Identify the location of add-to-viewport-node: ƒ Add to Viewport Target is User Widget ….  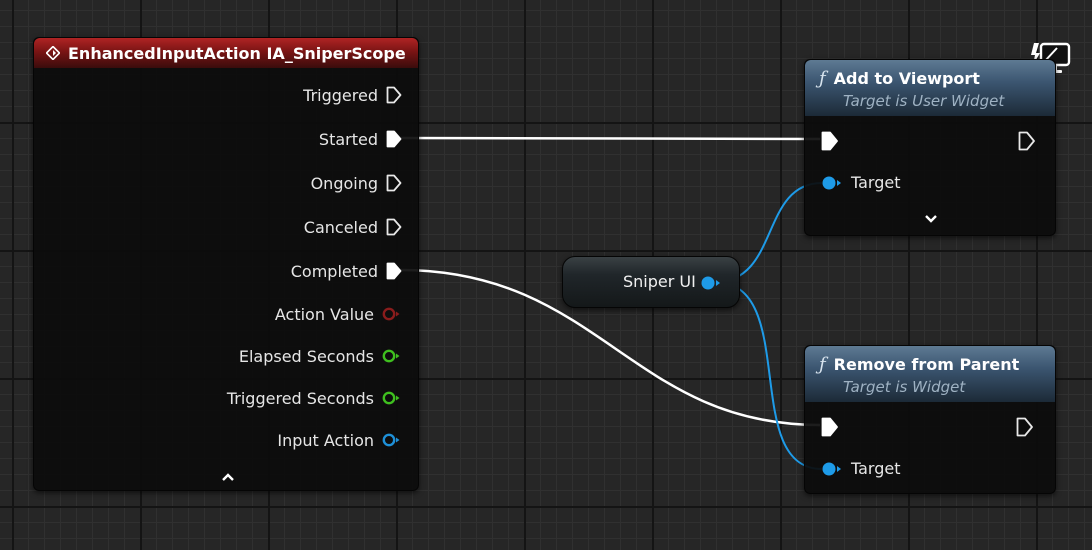
(930, 147).